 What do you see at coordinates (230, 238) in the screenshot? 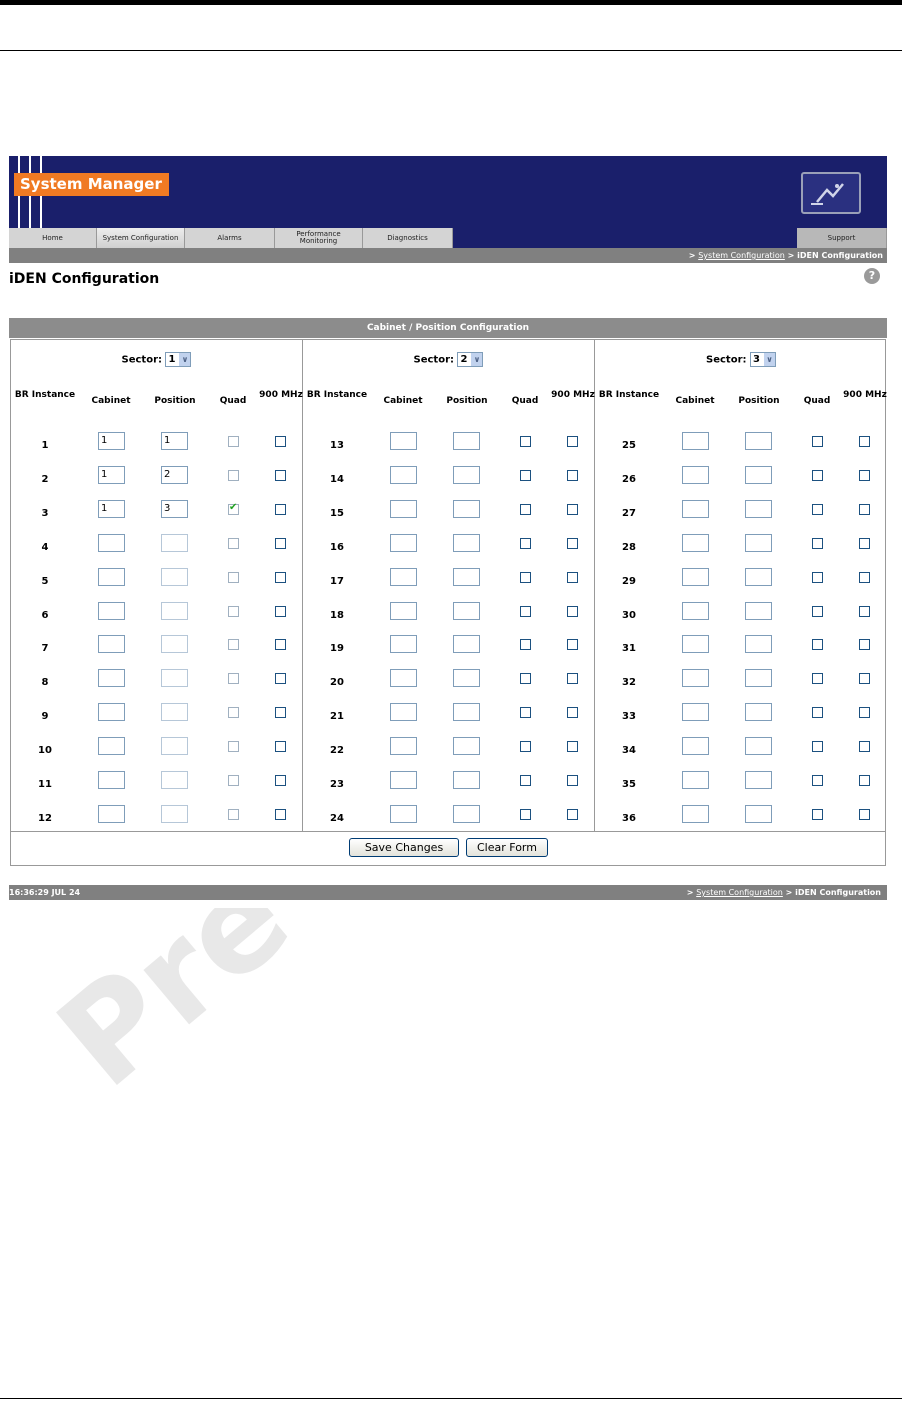
I see `tab-alarms: Alarms` at bounding box center [230, 238].